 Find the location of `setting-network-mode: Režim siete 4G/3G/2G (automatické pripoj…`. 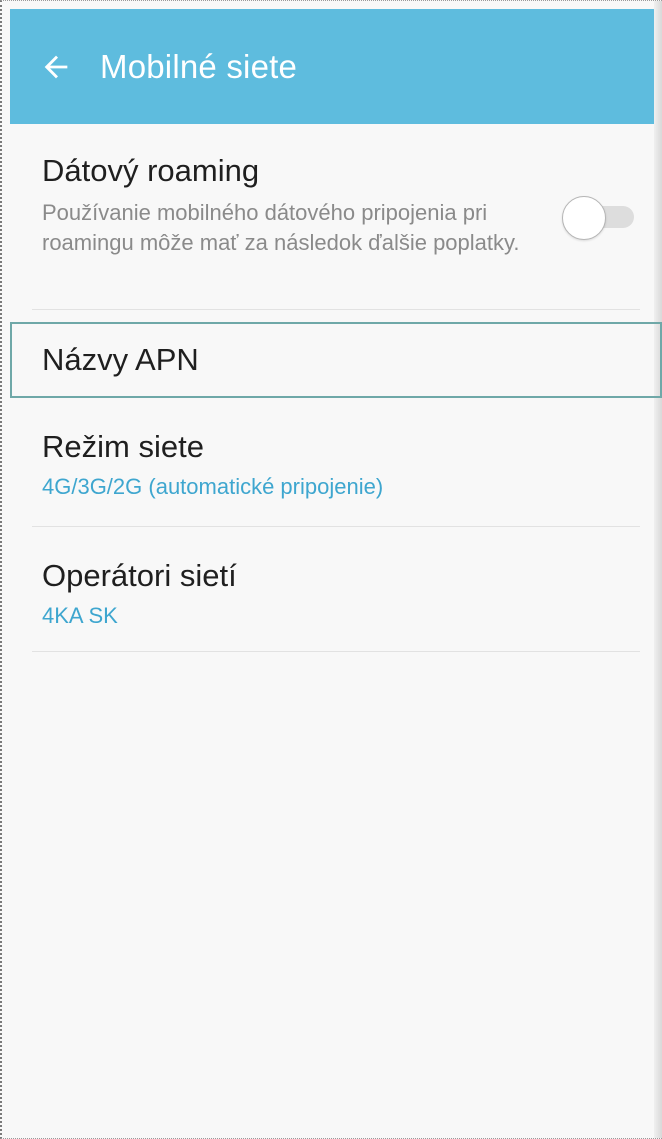

setting-network-mode: Režim siete 4G/3G/2G (automatické pripoj… is located at coordinates (336, 462).